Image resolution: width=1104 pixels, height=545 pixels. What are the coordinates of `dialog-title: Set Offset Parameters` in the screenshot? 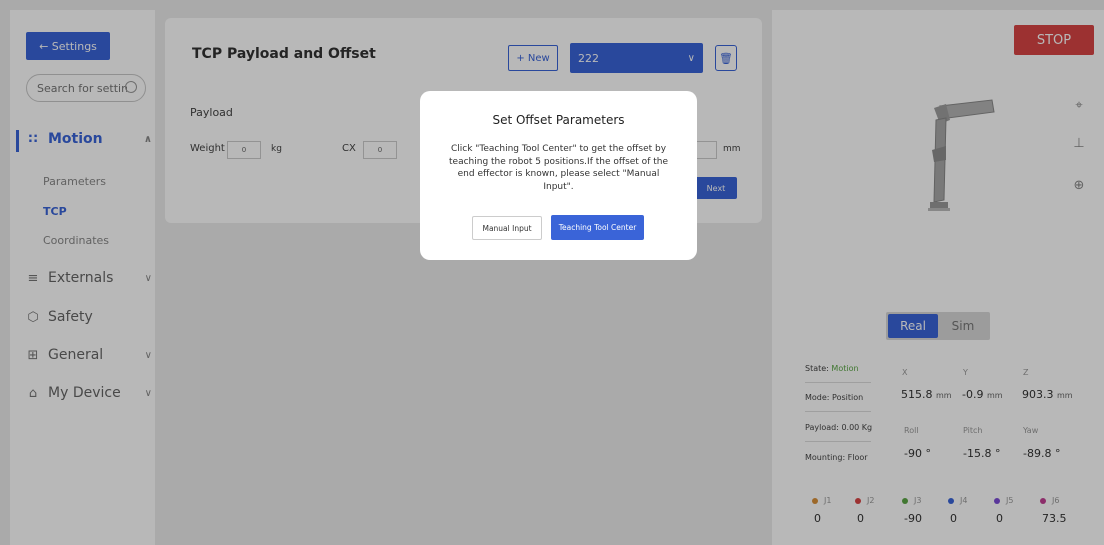 It's located at (558, 120).